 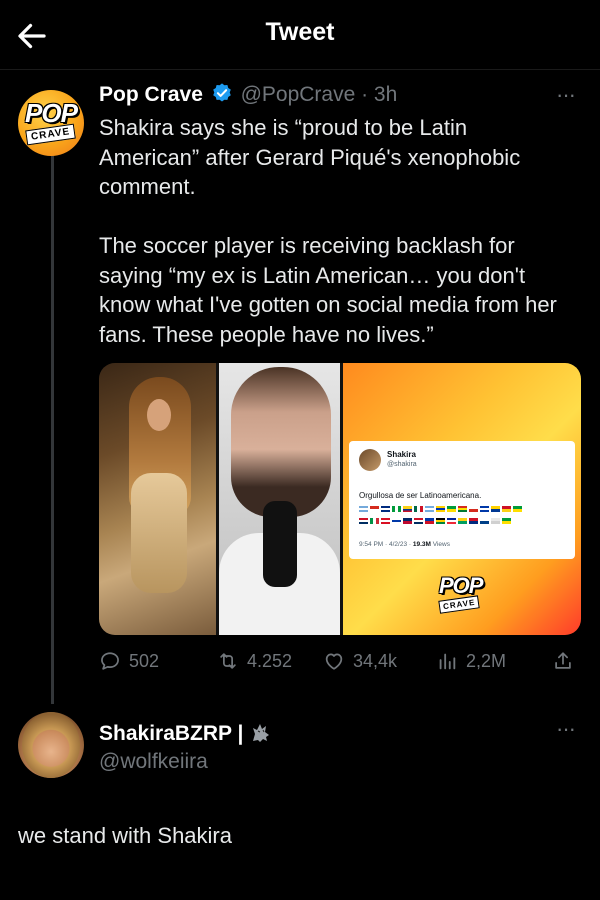 I want to click on thread-connector, so click(x=52, y=428).